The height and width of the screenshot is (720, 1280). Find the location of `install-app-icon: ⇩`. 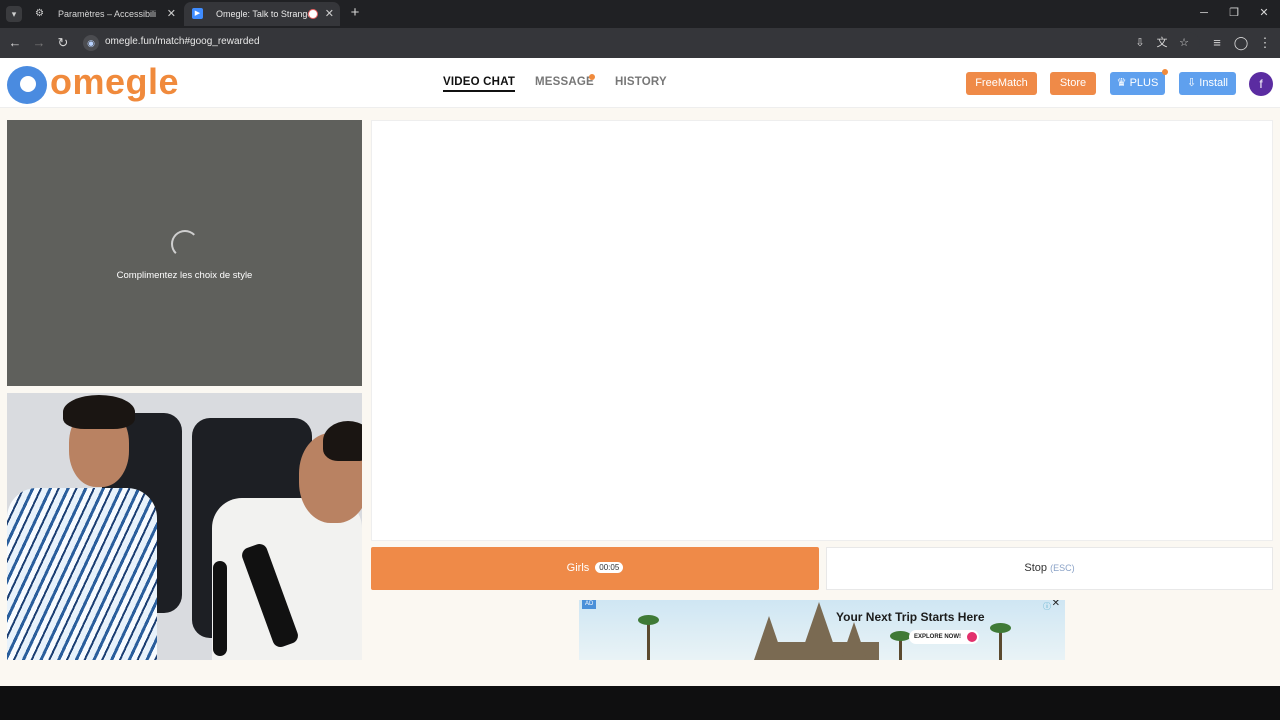

install-app-icon: ⇩ is located at coordinates (1140, 43).